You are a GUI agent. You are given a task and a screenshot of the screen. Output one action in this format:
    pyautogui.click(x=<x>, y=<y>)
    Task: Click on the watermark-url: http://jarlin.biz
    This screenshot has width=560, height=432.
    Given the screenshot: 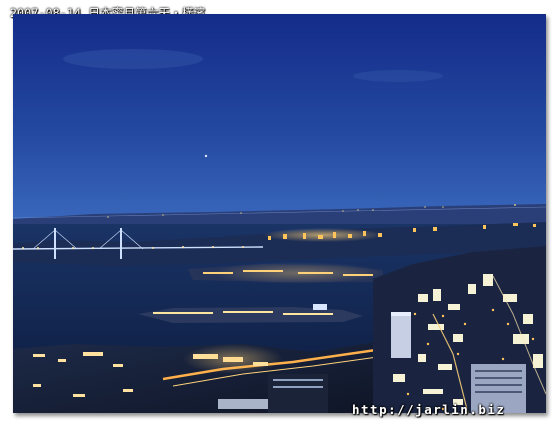 What is the action you would take?
    pyautogui.click(x=429, y=409)
    